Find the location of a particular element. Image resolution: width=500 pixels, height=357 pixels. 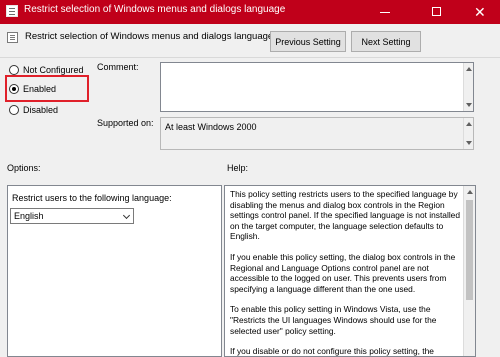

enabled-highlight-box is located at coordinates (47, 88).